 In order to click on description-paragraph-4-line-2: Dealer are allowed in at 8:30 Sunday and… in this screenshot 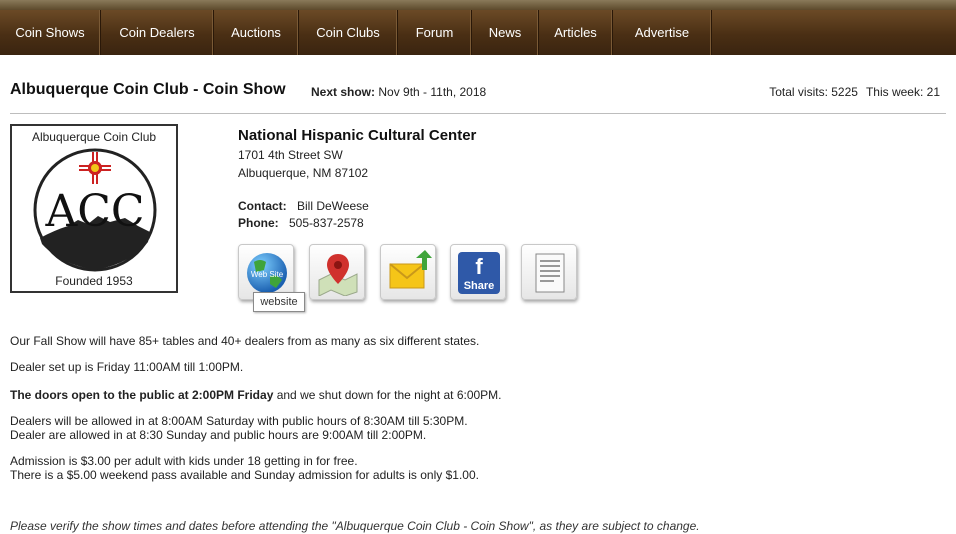, I will do `click(218, 435)`.